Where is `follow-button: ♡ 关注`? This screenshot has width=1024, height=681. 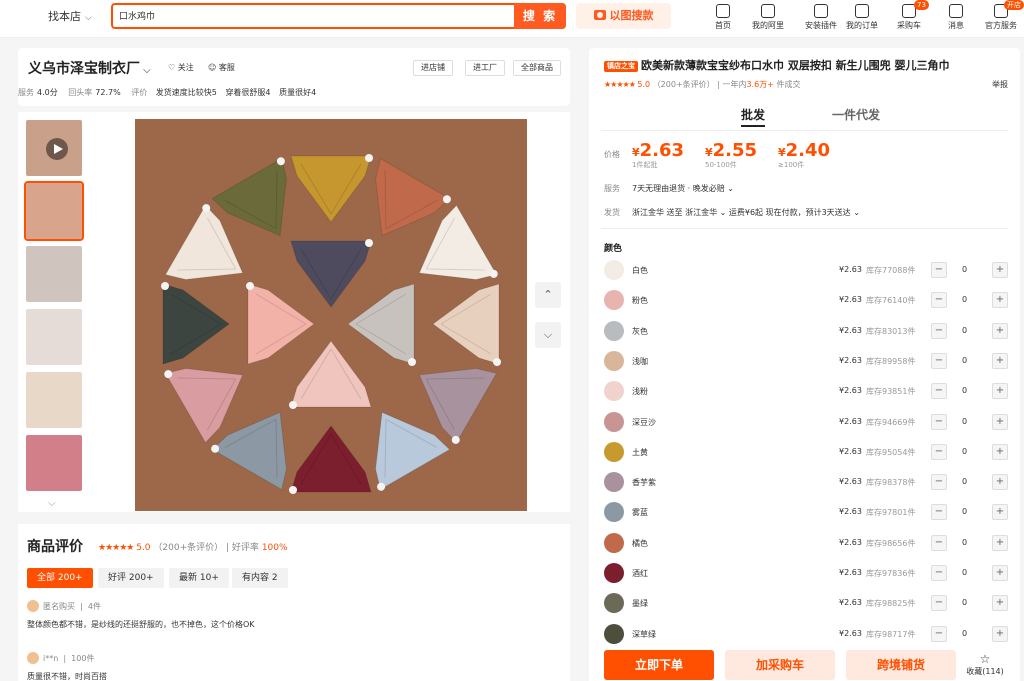 follow-button: ♡ 关注 is located at coordinates (181, 67).